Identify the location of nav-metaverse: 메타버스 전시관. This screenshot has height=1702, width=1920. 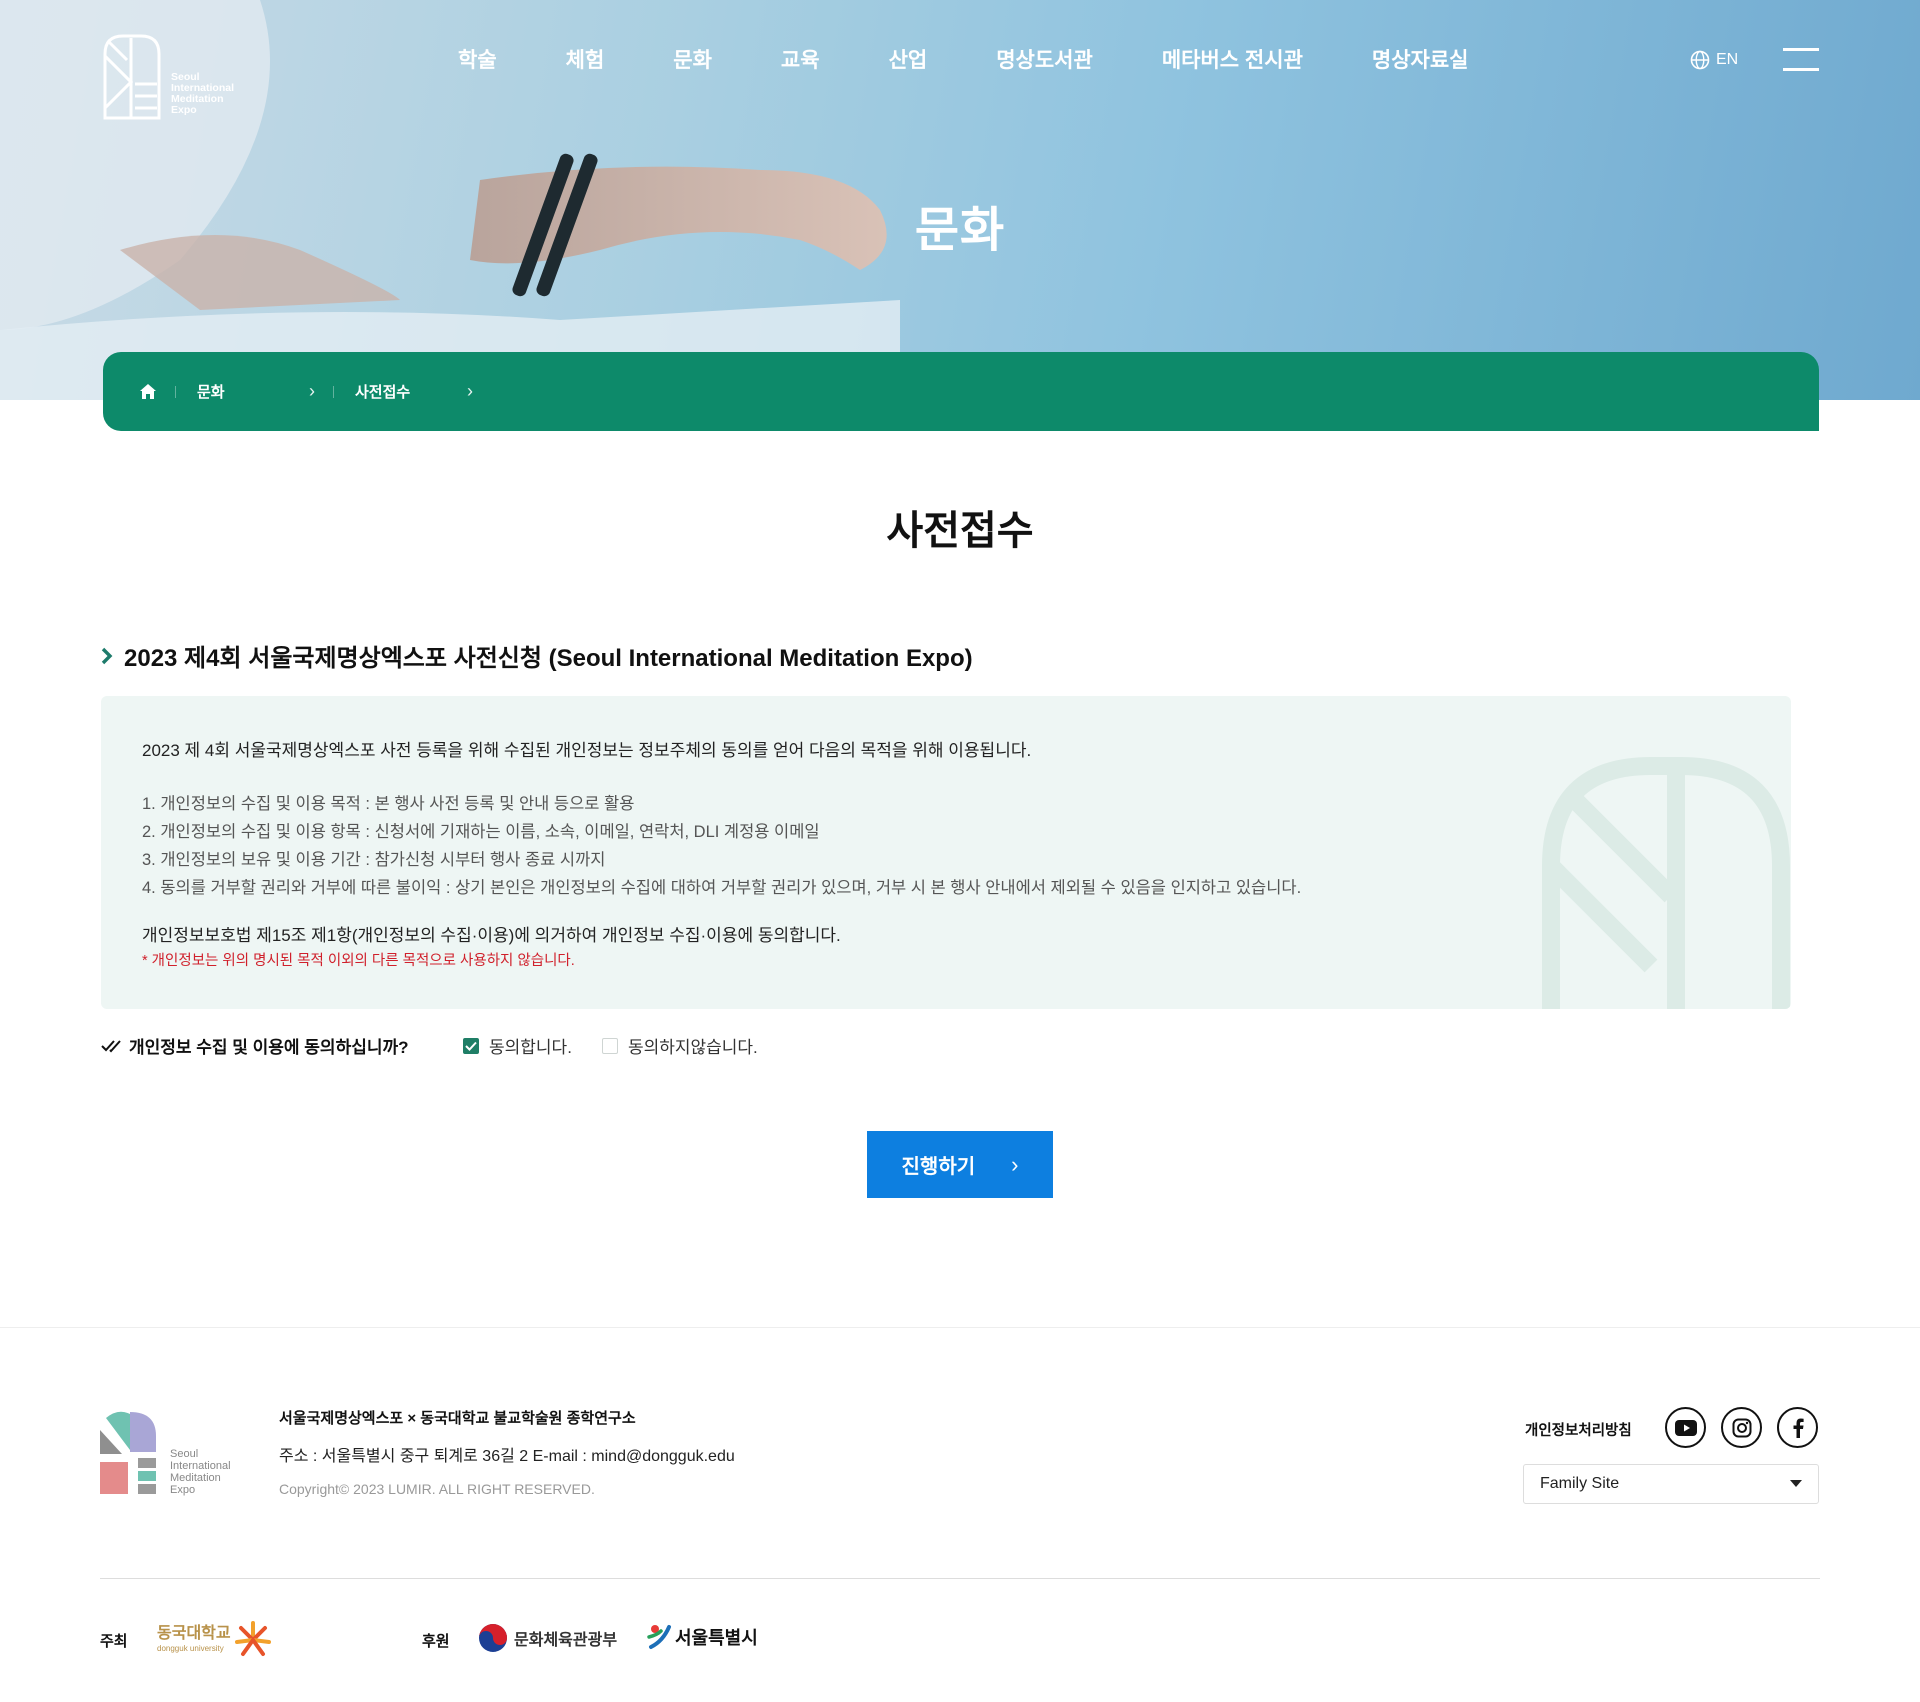
(1232, 59).